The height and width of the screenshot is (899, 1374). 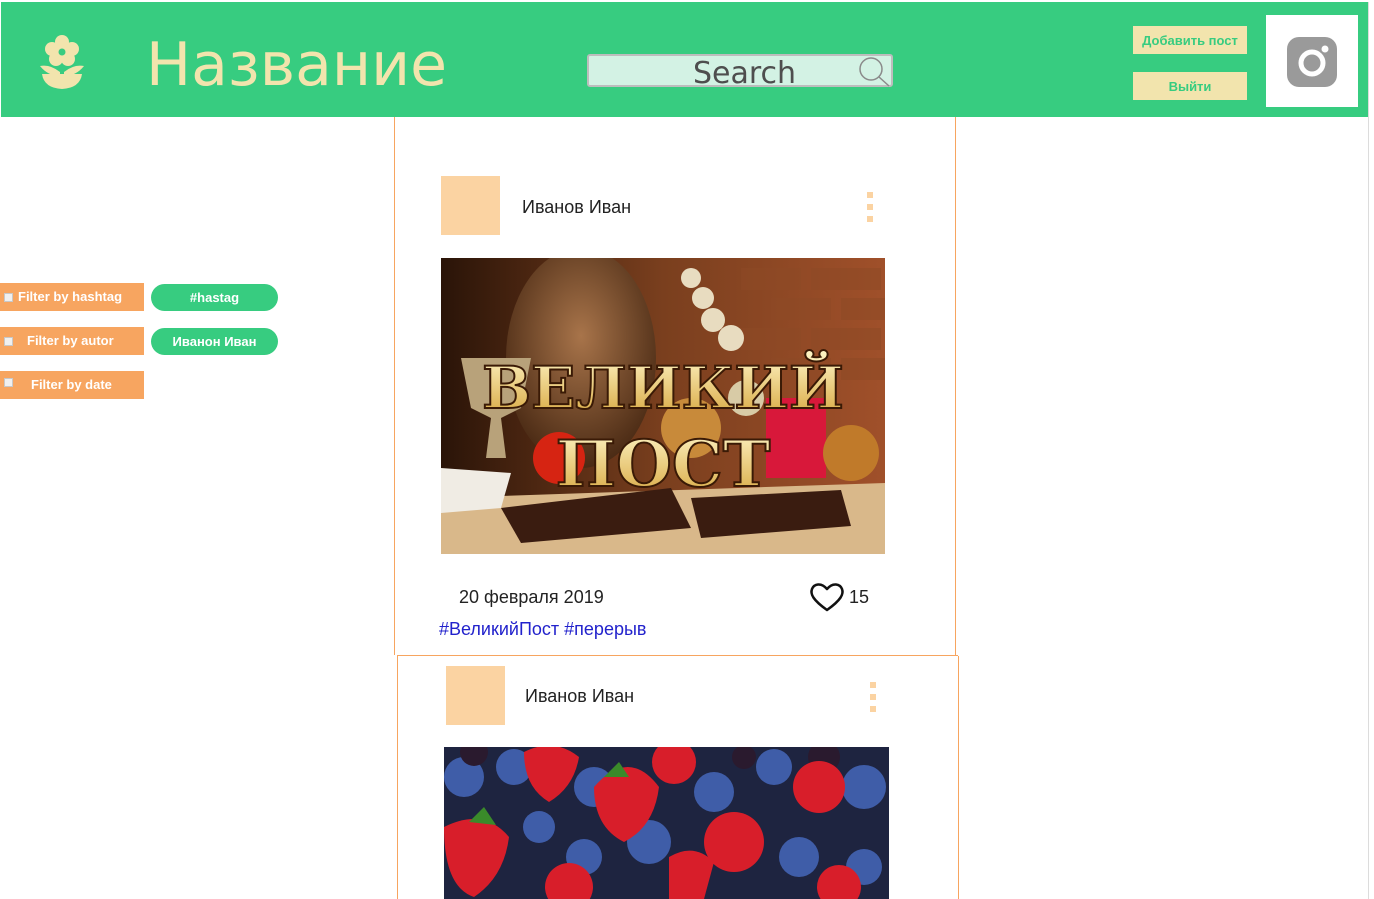 What do you see at coordinates (8, 382) in the screenshot?
I see `filter-date-checkbox` at bounding box center [8, 382].